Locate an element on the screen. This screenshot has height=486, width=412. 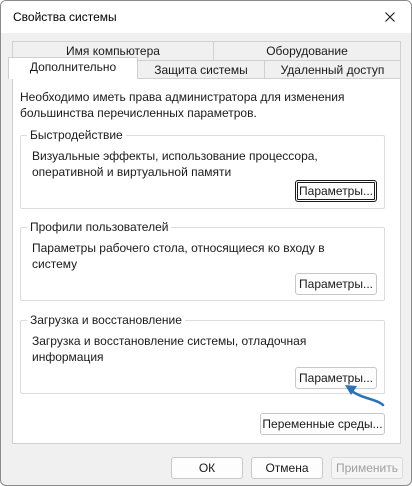
arrow-icon is located at coordinates (365, 396).